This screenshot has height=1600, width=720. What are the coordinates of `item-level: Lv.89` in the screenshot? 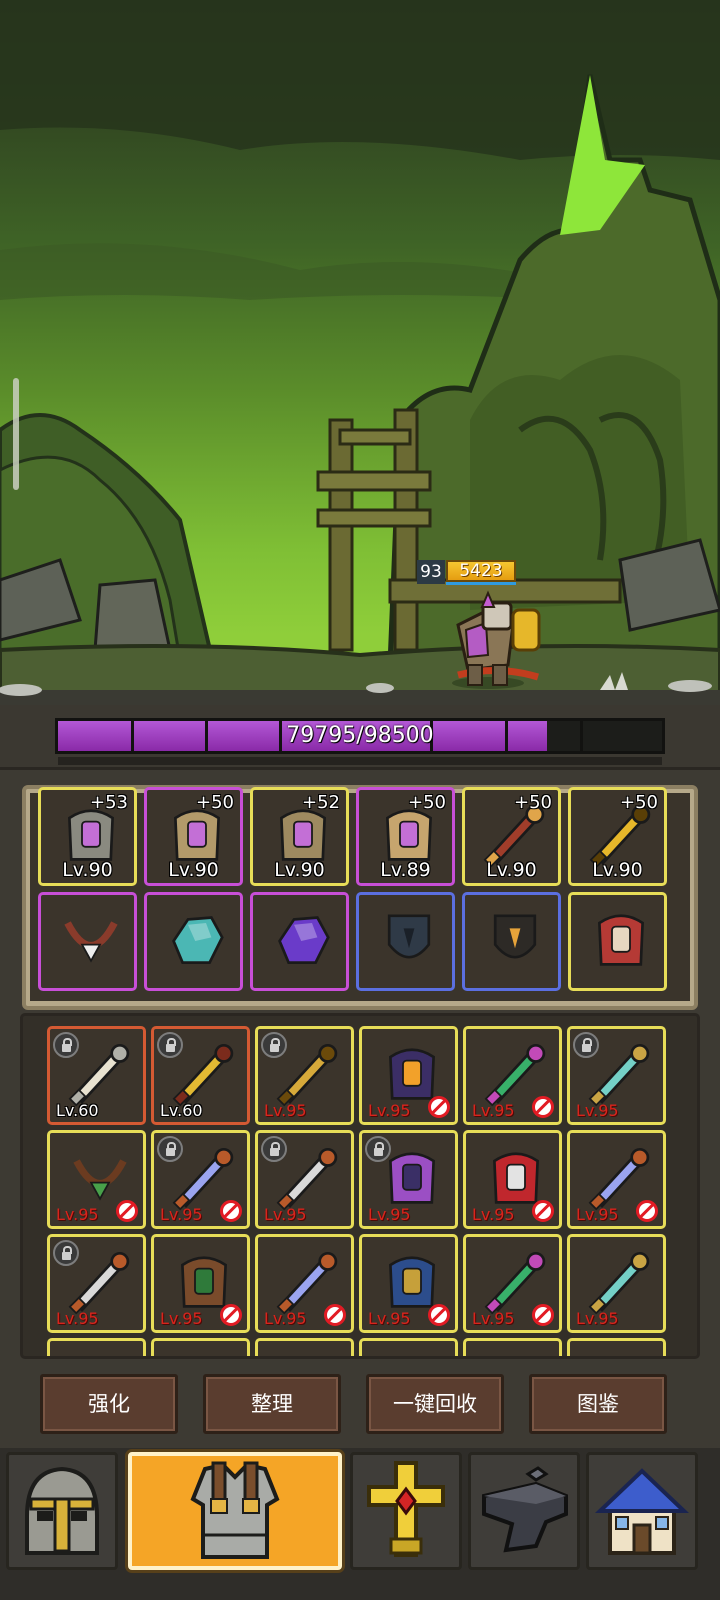 It's located at (405, 870).